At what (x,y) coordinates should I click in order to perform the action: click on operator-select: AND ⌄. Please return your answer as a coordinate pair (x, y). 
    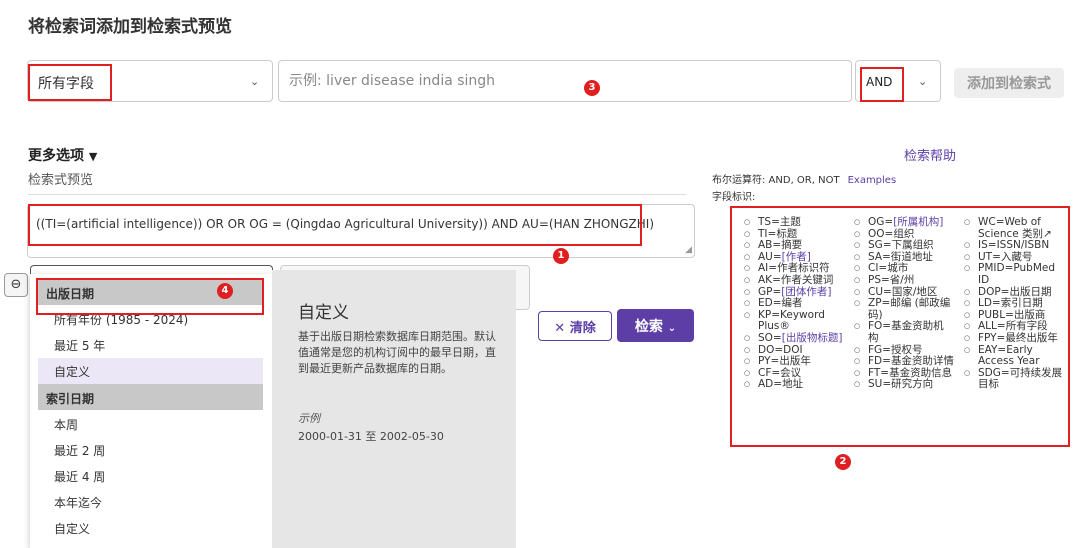
    Looking at the image, I should click on (898, 81).